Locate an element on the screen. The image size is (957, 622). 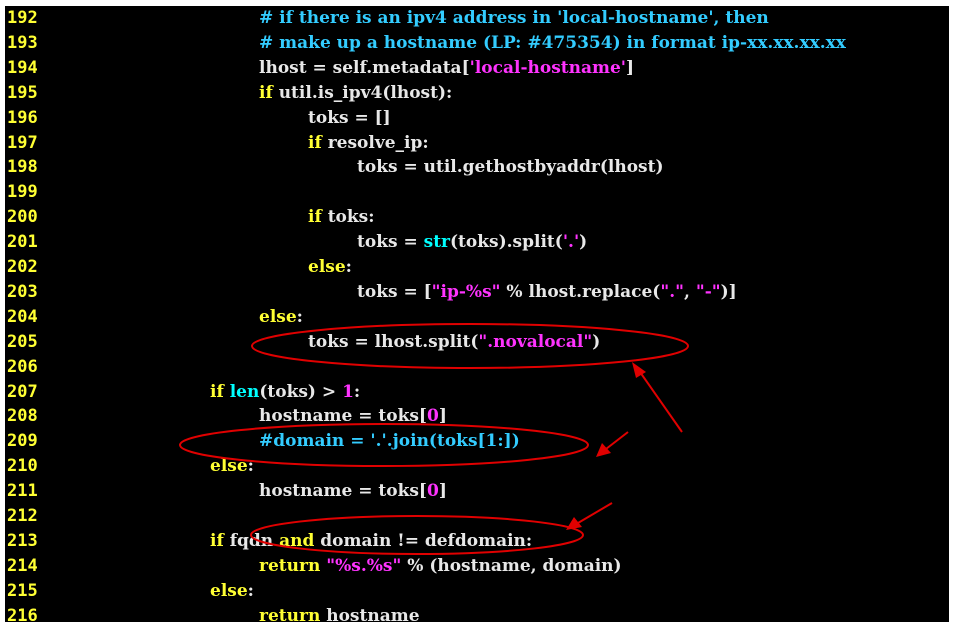
line-number: 194 is located at coordinates (22, 67).